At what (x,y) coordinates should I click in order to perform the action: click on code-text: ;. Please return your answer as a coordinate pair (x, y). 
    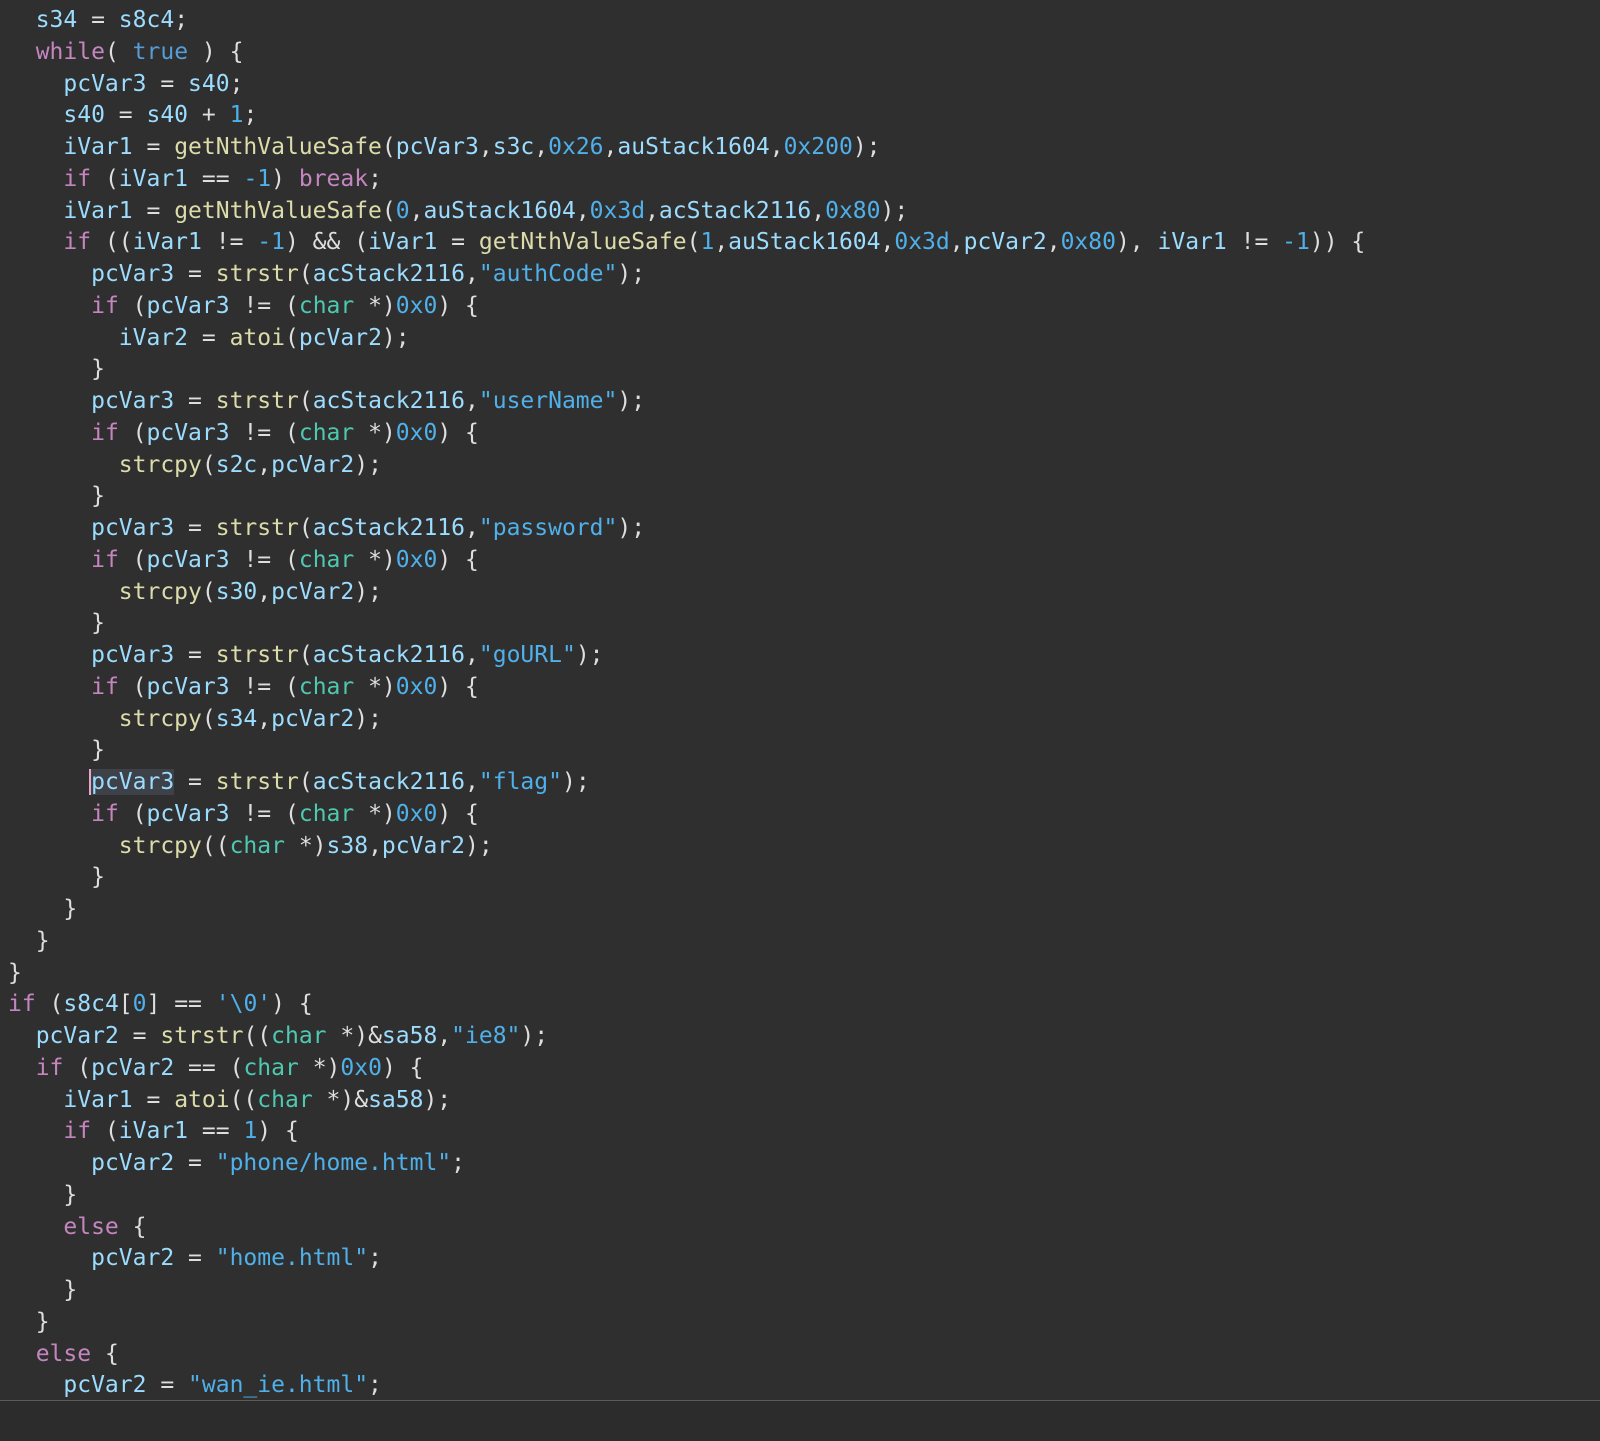
    Looking at the image, I should click on (181, 20).